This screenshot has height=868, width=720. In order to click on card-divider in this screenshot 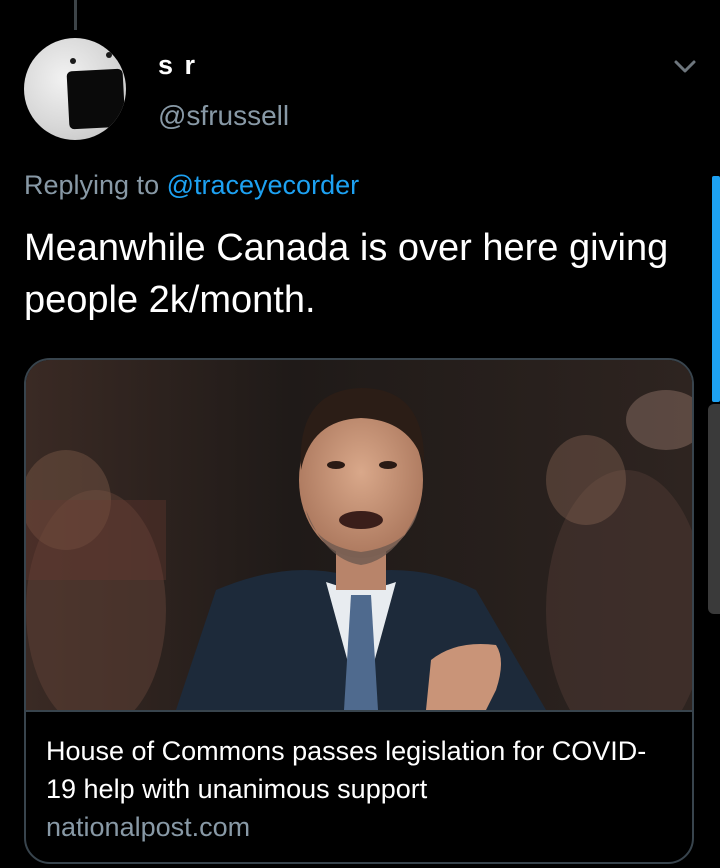, I will do `click(359, 711)`.